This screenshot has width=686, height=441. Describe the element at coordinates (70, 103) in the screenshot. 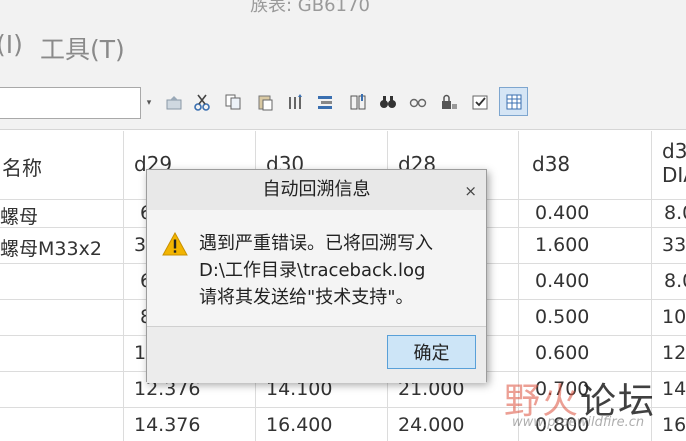

I see `instance-combo` at that location.